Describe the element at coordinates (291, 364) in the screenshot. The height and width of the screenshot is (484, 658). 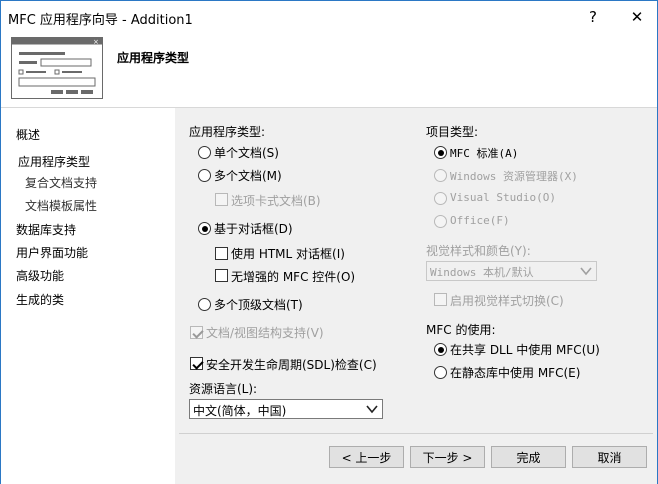
I see `sdl-label: 安全开发生命周期(SDL)检查(C)` at that location.